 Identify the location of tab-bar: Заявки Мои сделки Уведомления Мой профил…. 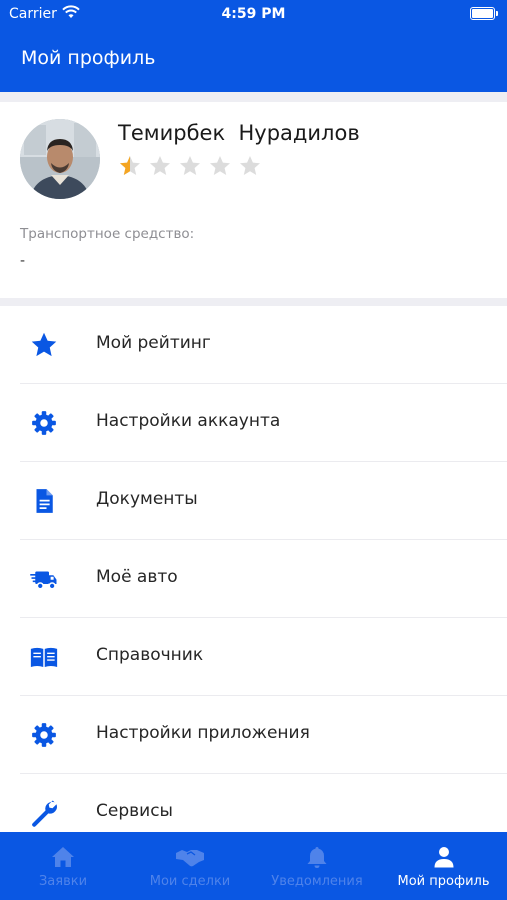
(253, 866).